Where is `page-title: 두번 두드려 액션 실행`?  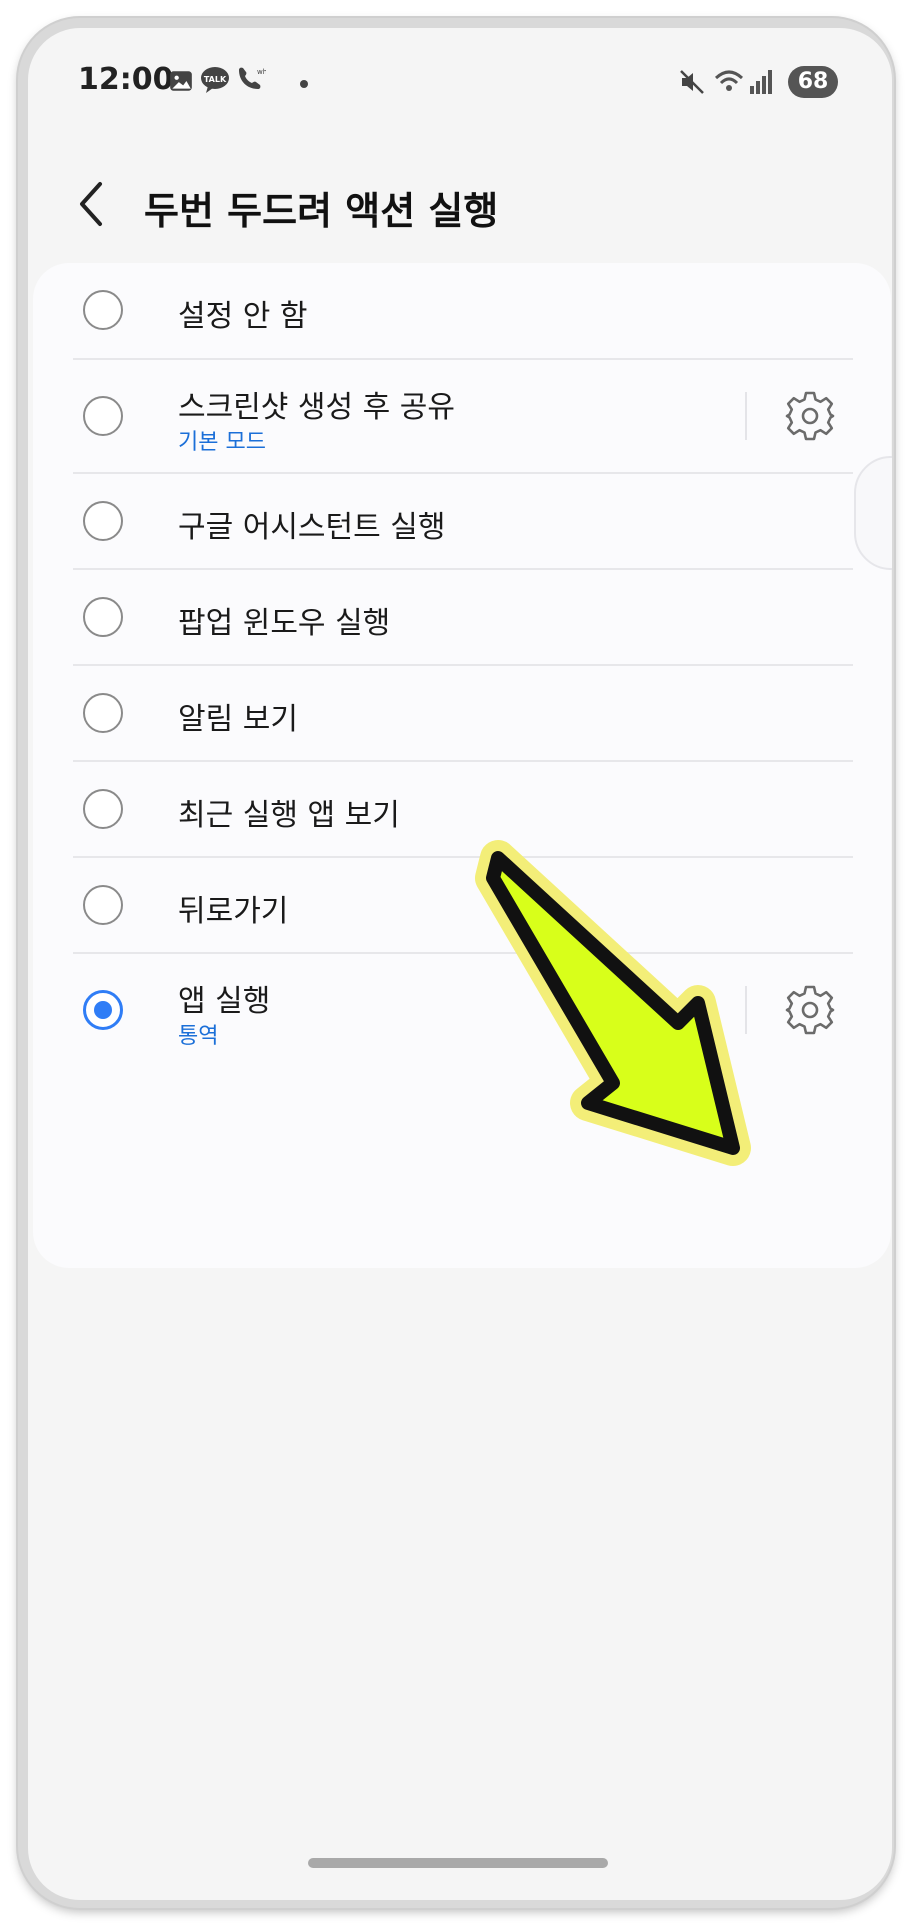
page-title: 두번 두드려 액션 실행 is located at coordinates (321, 211).